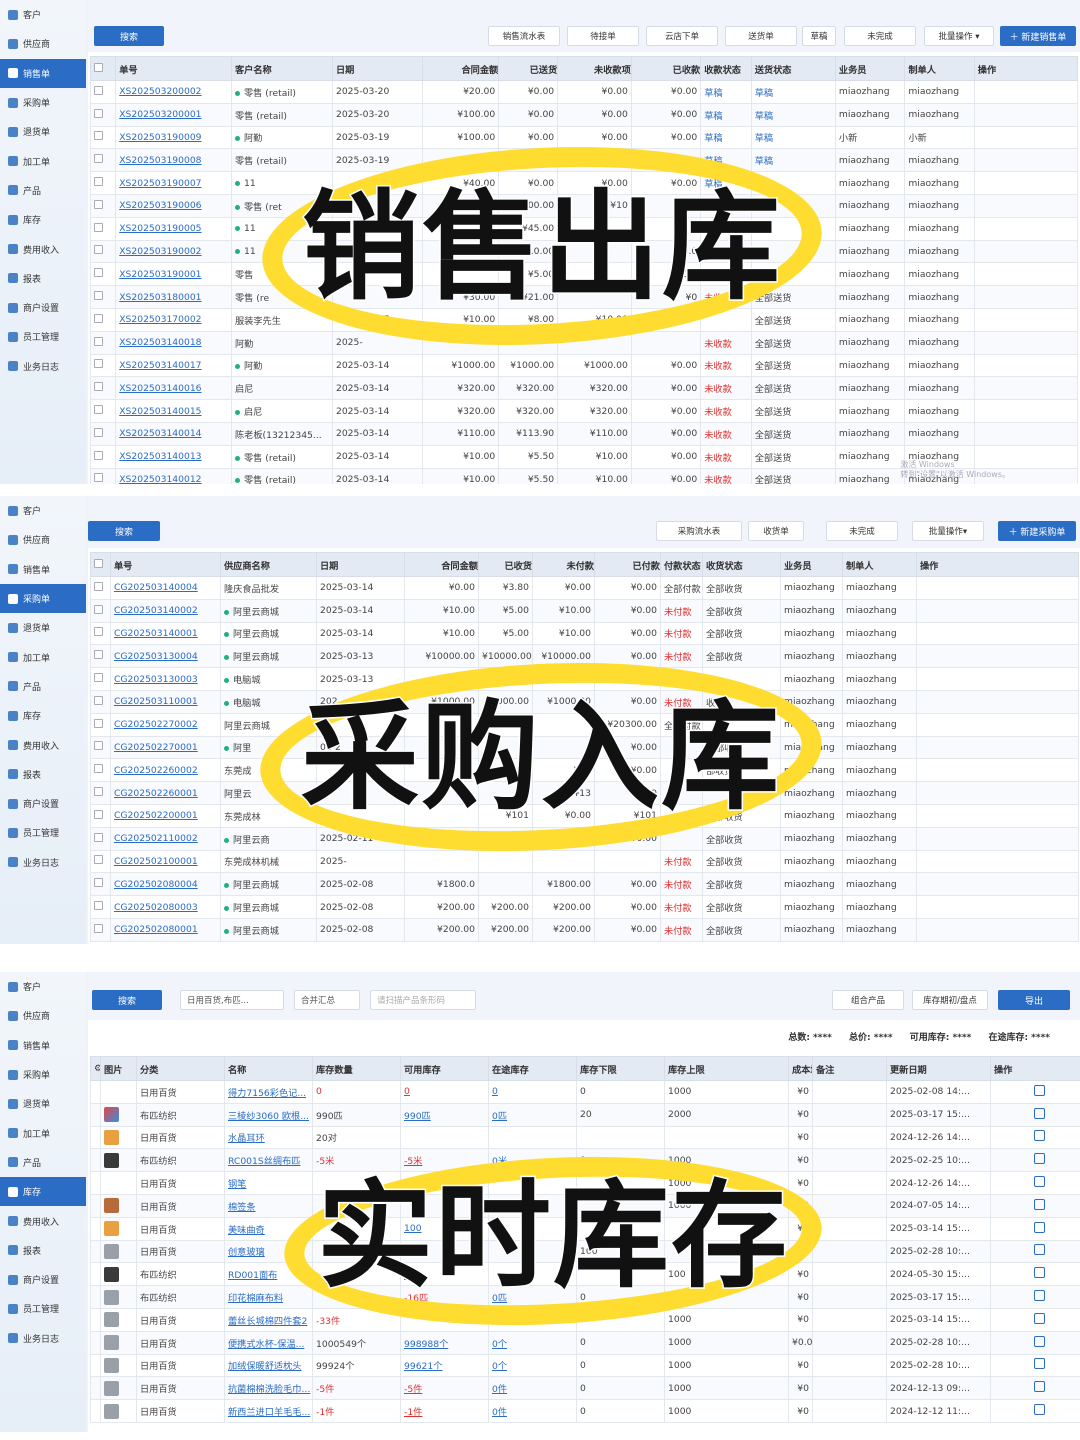  Describe the element at coordinates (761, 36) in the screenshot. I see `delivery-notes-button: 送货单` at that location.